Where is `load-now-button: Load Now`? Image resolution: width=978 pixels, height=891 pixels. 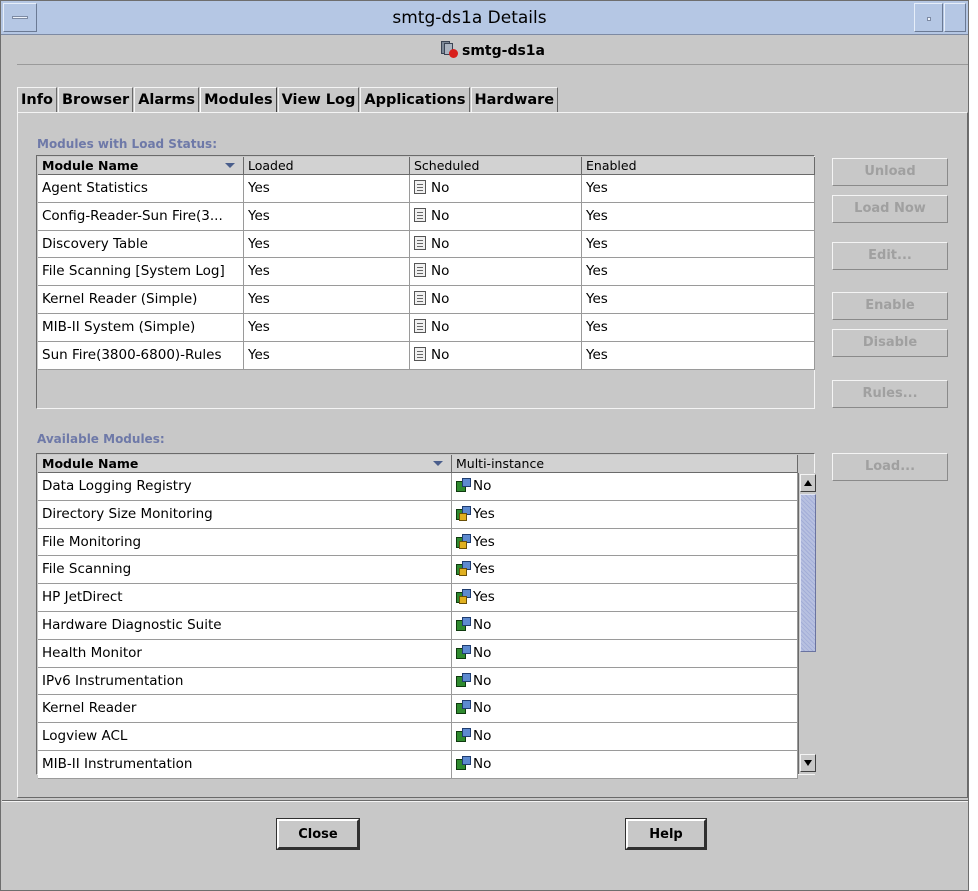
load-now-button: Load Now is located at coordinates (890, 209).